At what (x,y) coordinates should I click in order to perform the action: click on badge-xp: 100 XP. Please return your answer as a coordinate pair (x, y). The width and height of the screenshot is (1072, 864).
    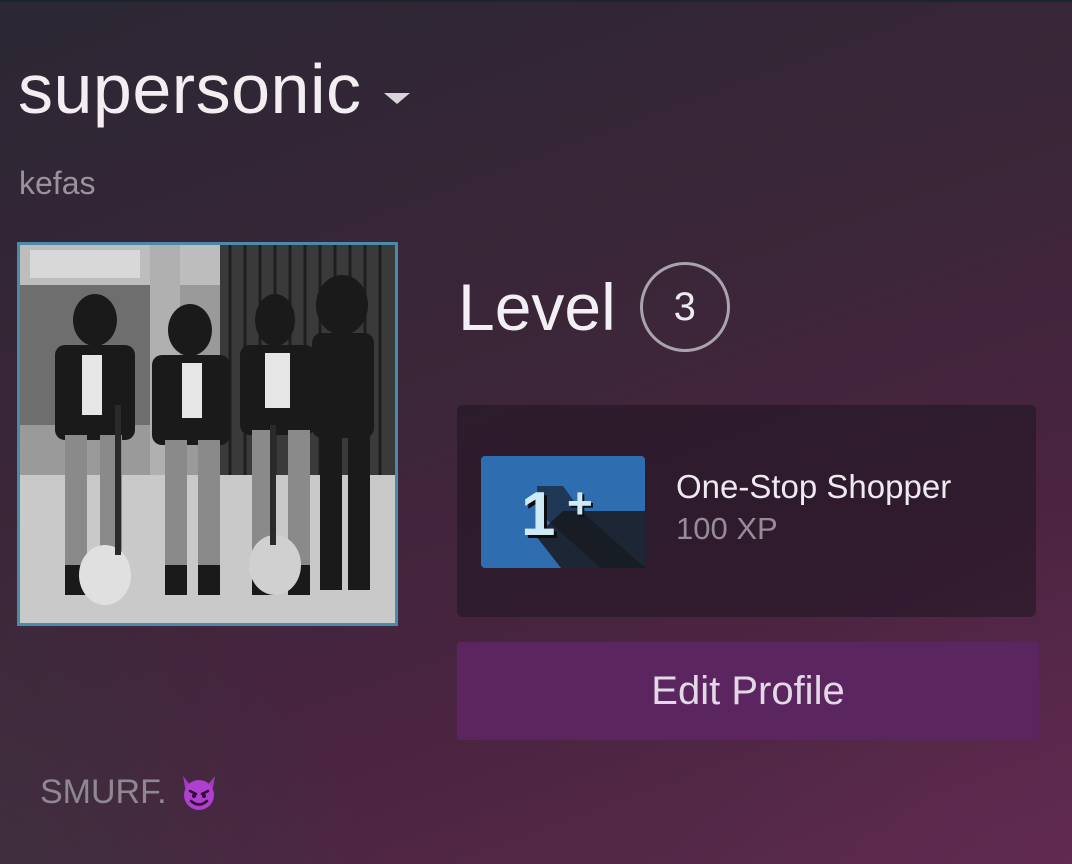
    Looking at the image, I should click on (727, 528).